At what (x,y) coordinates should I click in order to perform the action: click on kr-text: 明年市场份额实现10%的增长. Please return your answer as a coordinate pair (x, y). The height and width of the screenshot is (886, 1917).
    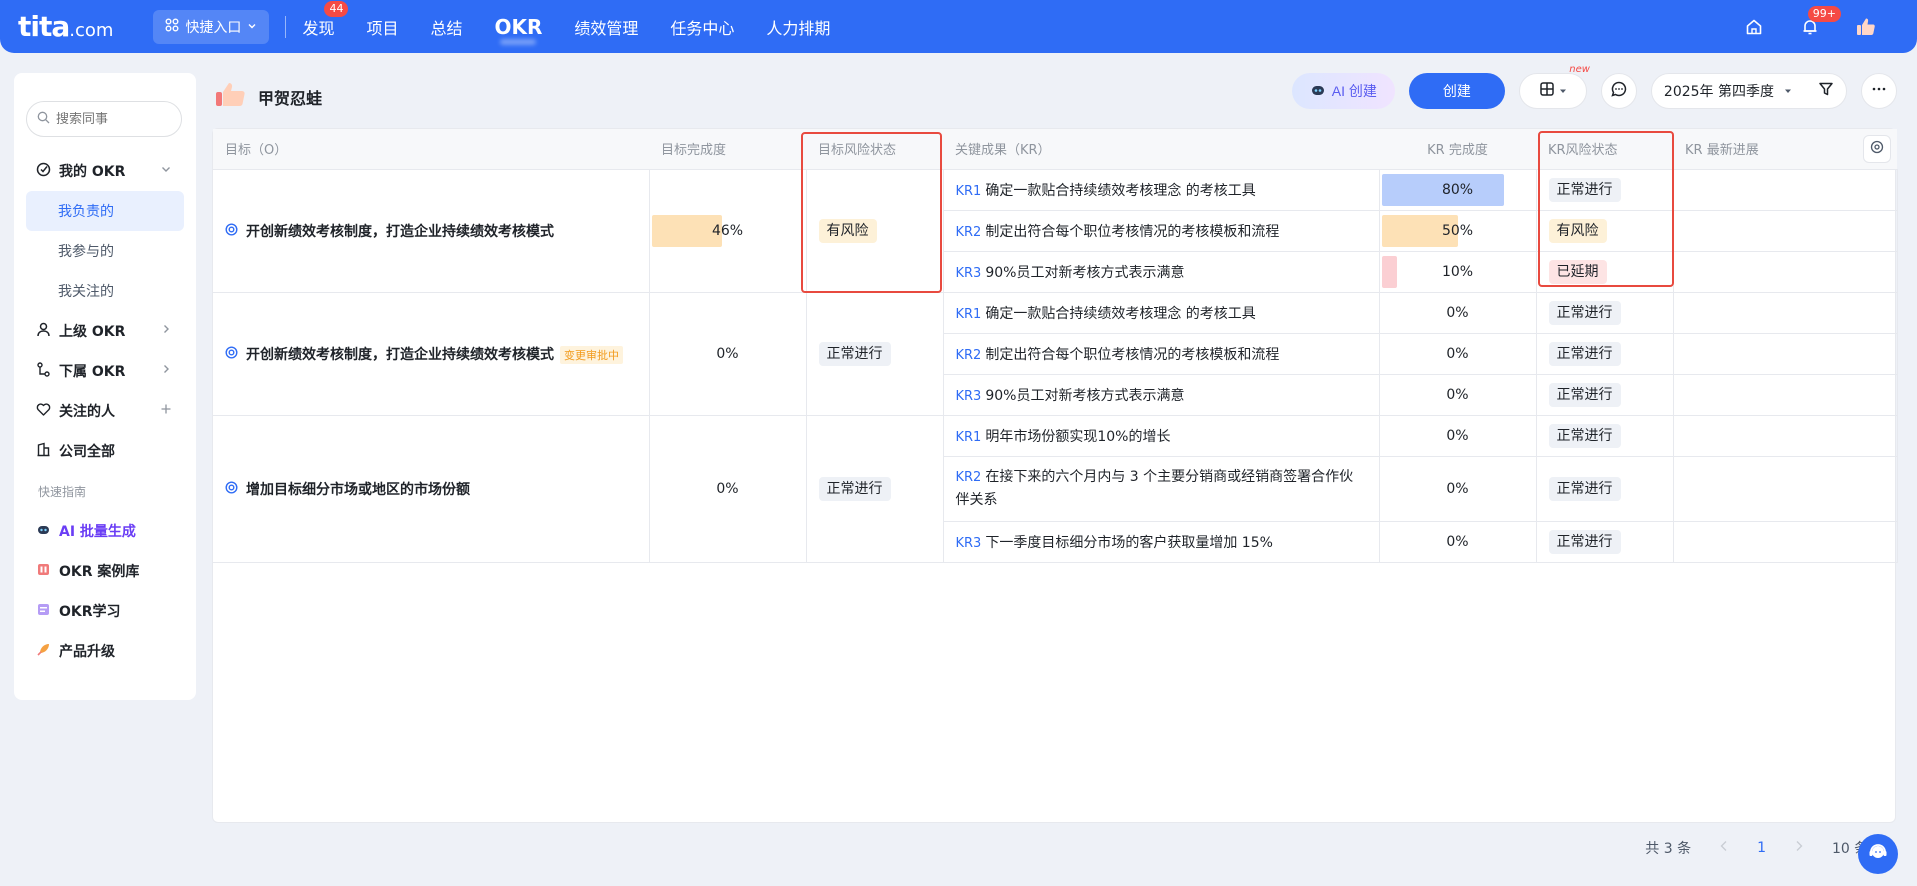
    Looking at the image, I should click on (1078, 436).